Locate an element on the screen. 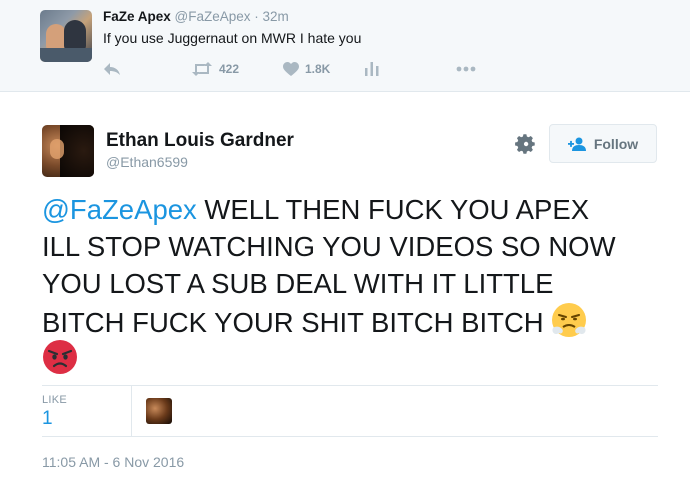 The image size is (690, 480). analytics-button is located at coordinates (372, 69).